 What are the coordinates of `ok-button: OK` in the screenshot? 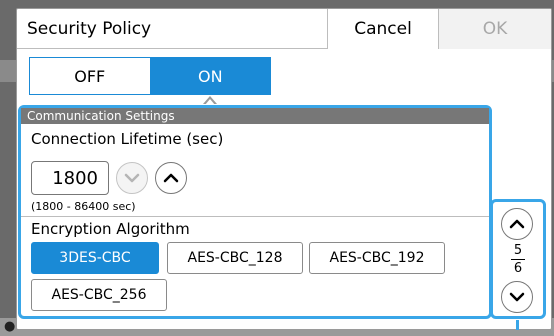 It's located at (495, 29).